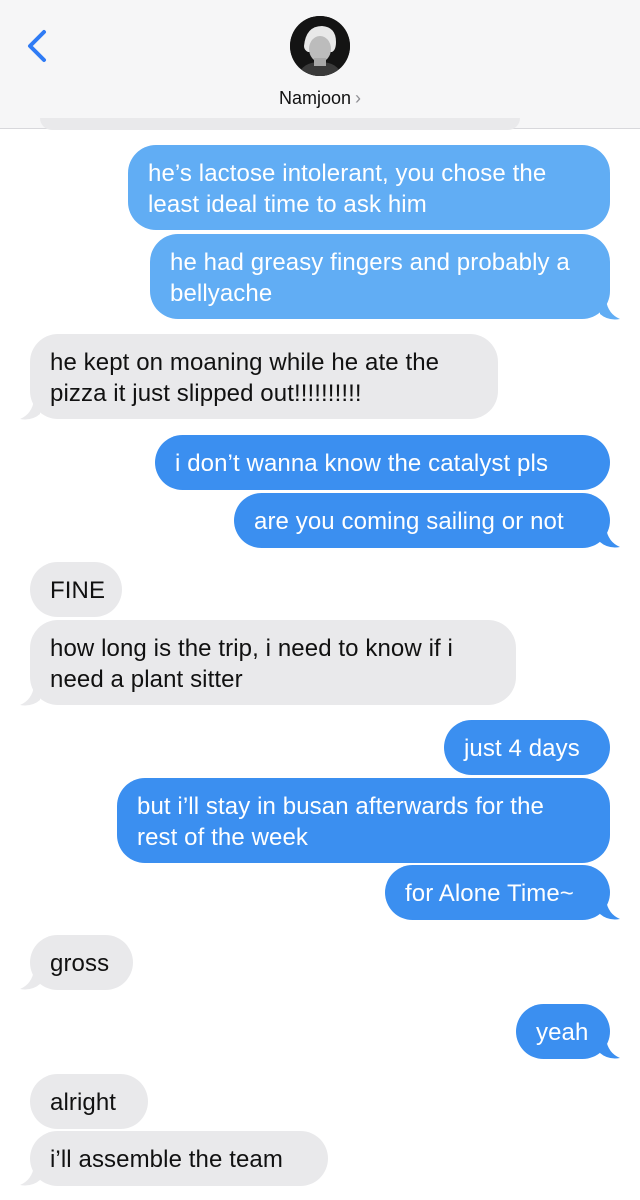 The width and height of the screenshot is (640, 1200). What do you see at coordinates (362, 463) in the screenshot?
I see `message-text: i don’t wanna know the catalyst pls` at bounding box center [362, 463].